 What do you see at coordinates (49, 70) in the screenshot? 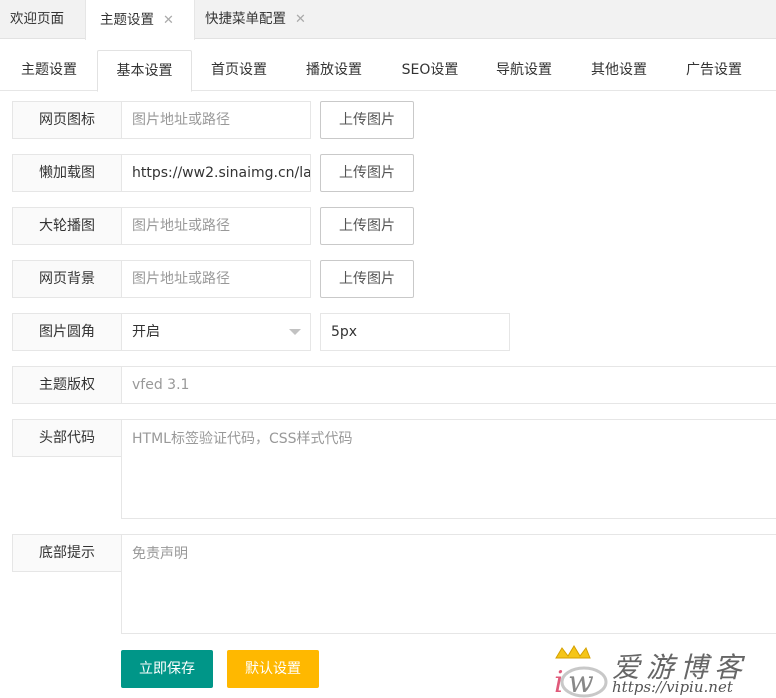
I see `subtab-theme: 主题设置` at bounding box center [49, 70].